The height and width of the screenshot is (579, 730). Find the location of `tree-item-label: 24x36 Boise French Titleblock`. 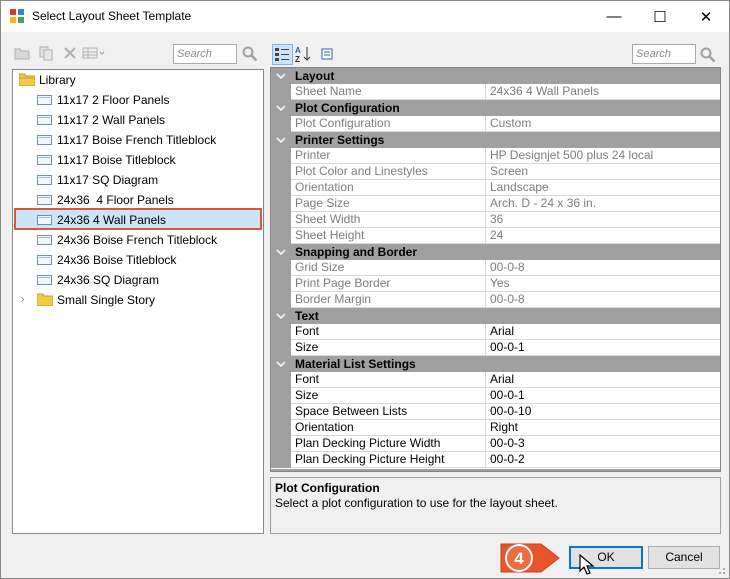

tree-item-label: 24x36 Boise French Titleblock is located at coordinates (137, 240).